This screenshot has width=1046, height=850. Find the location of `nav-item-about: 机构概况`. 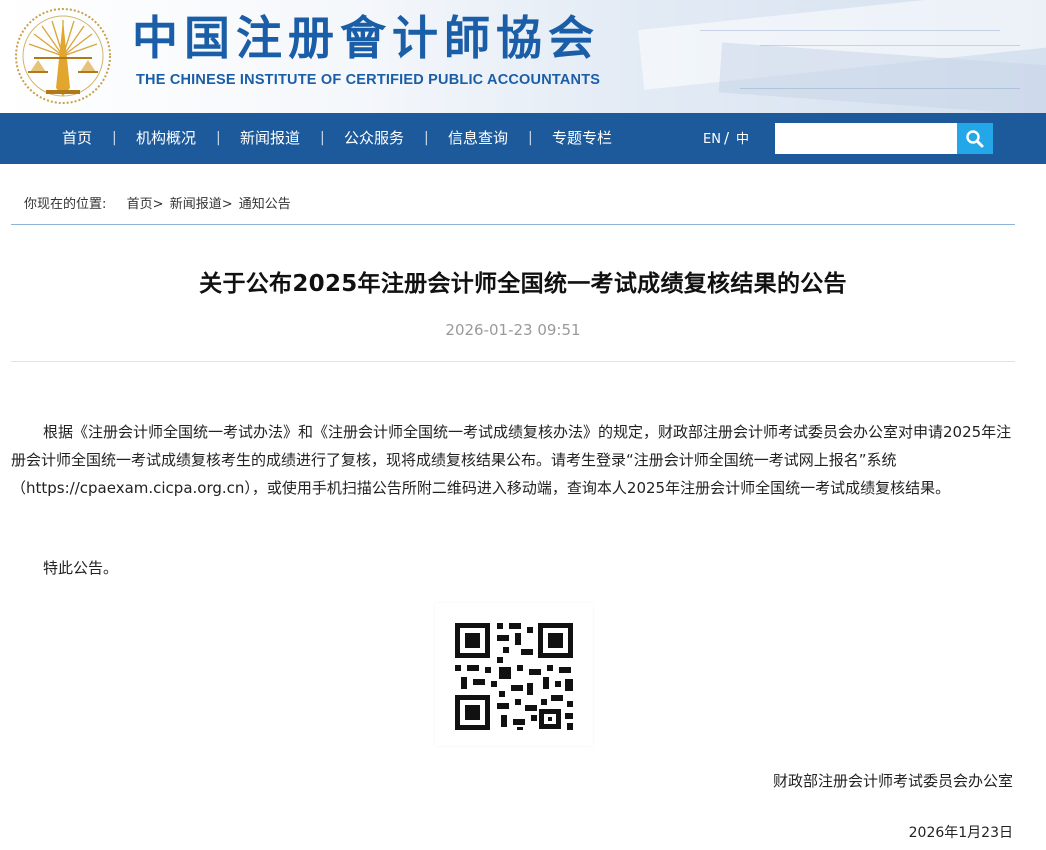

nav-item-about: 机构概况 is located at coordinates (166, 138).